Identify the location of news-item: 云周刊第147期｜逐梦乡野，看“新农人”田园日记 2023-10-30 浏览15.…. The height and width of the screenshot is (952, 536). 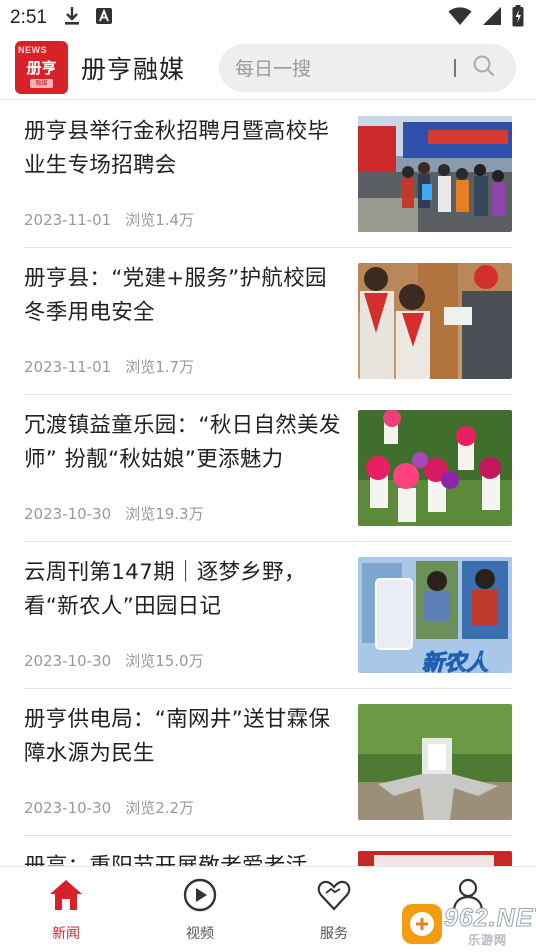
(268, 615).